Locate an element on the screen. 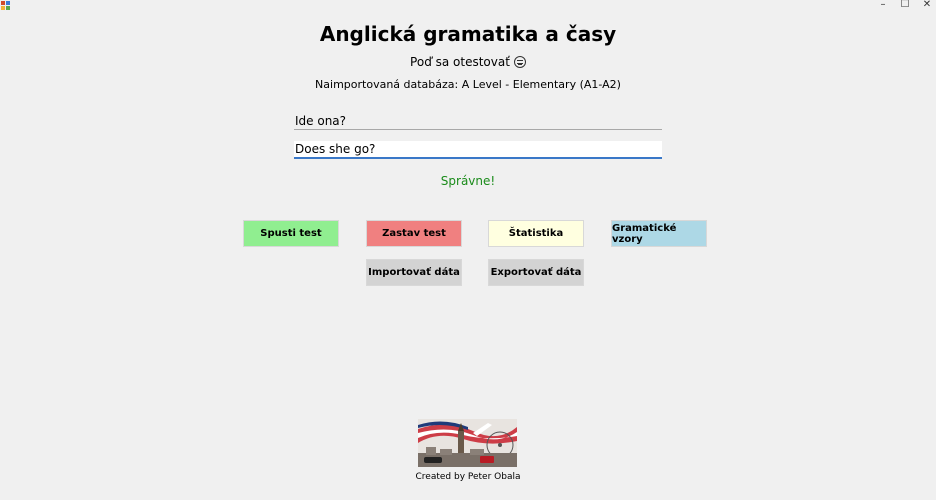  london-union-jack-logo is located at coordinates (467, 443).